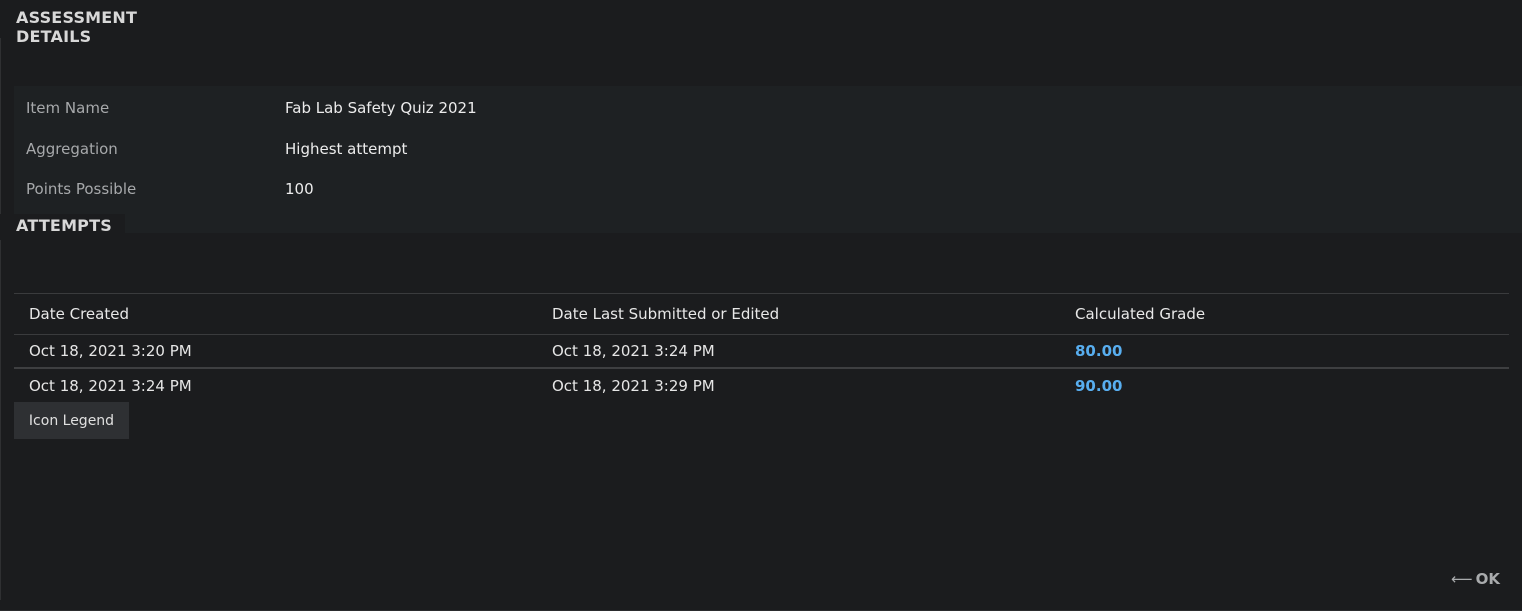 The width and height of the screenshot is (1522, 611). I want to click on date-created-cell: Oct 18, 2021 3:20 PM, so click(110, 351).